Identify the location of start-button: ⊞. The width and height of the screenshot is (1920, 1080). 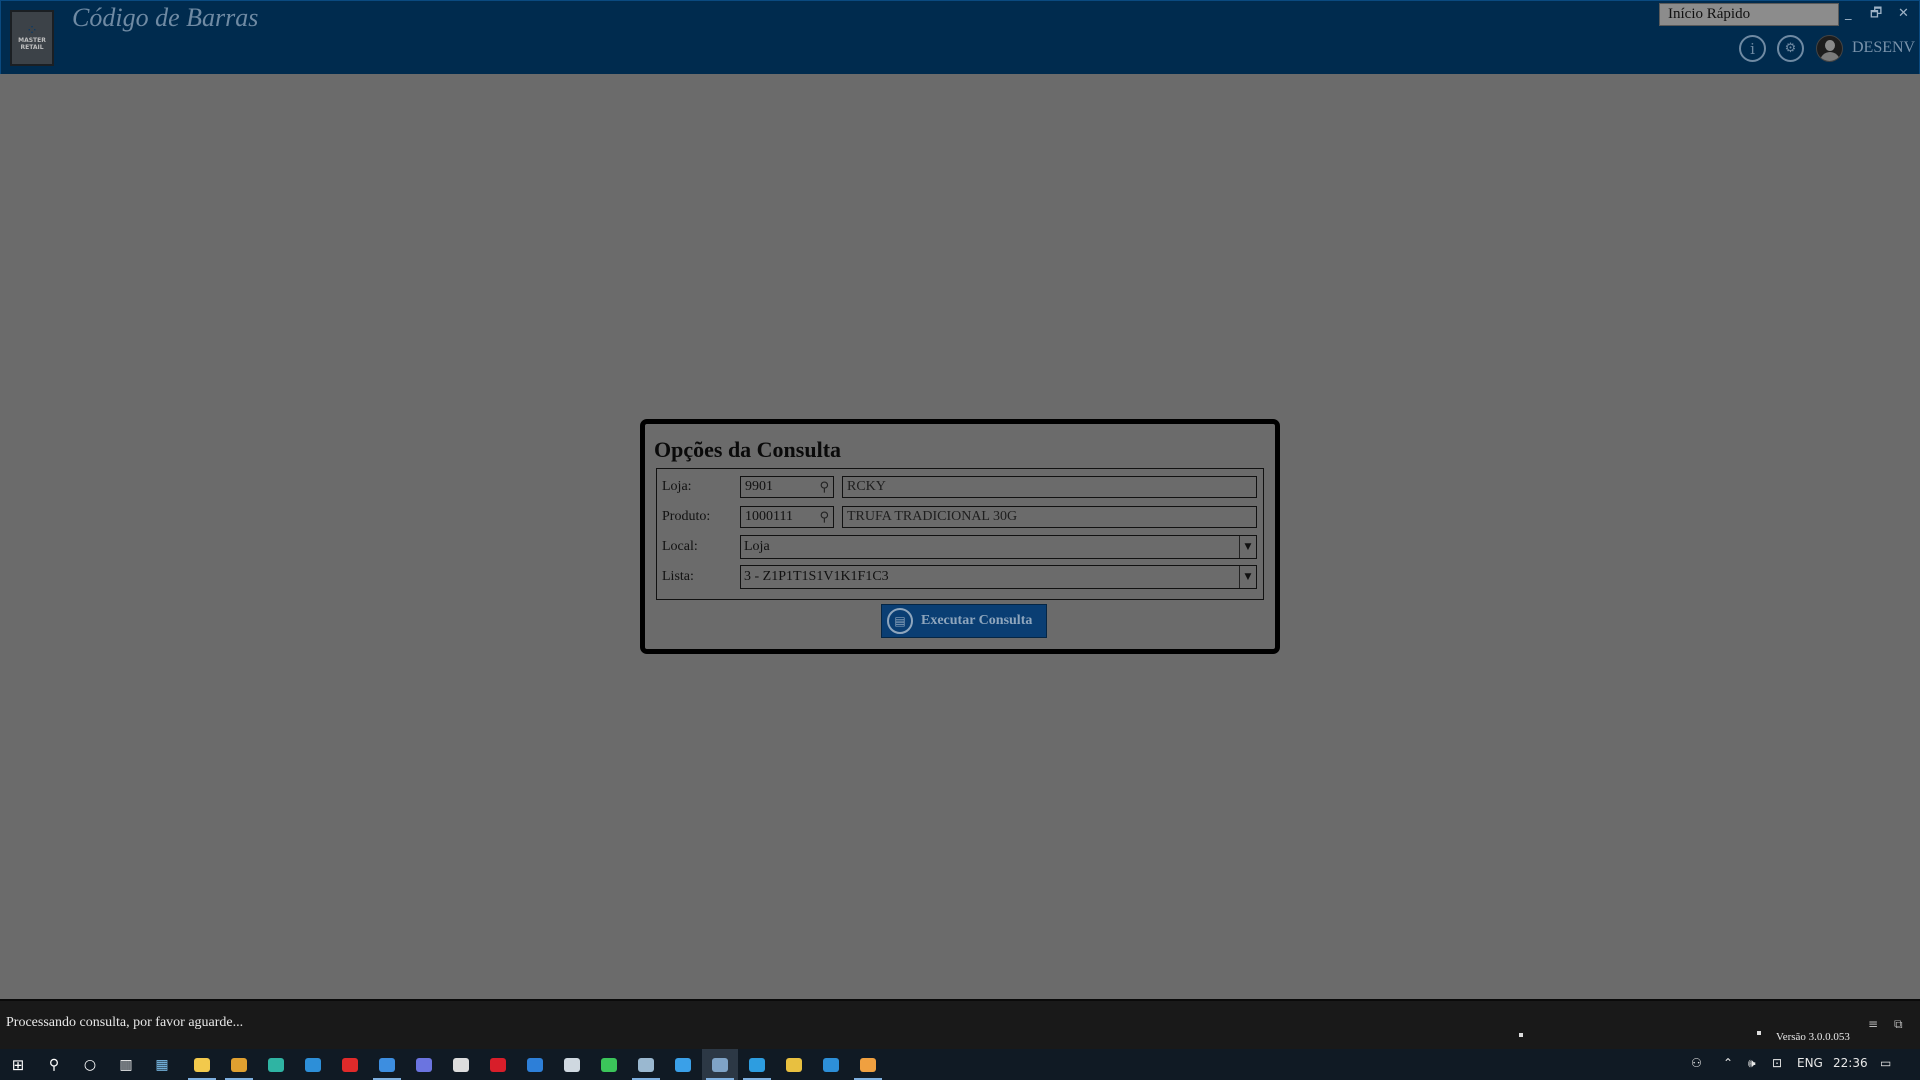
(18, 1064).